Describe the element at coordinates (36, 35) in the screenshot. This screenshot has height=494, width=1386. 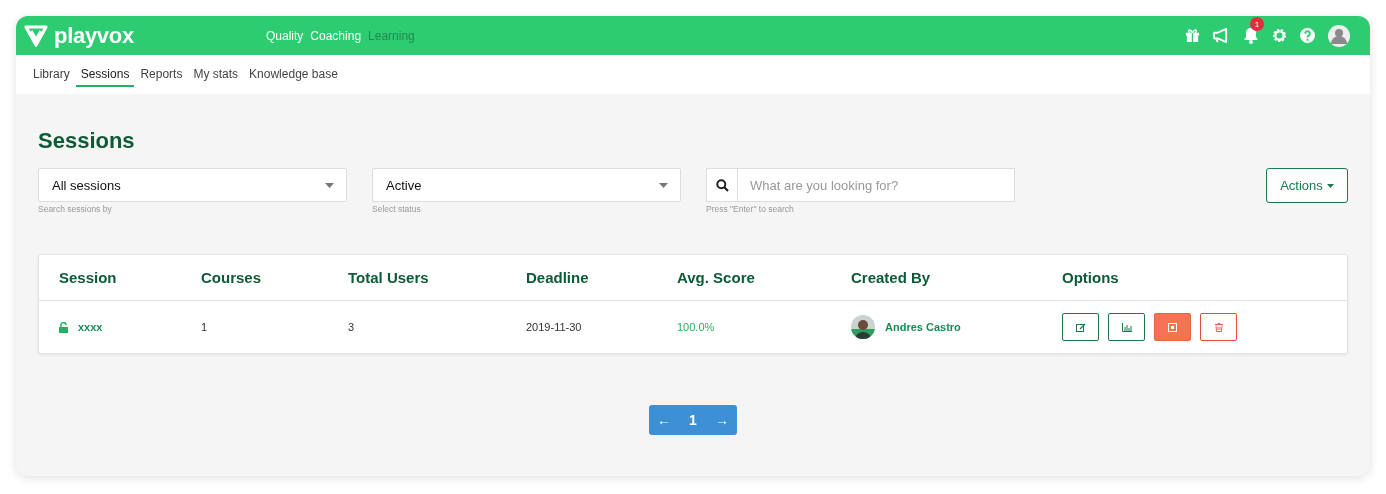
I see `logo-icon` at that location.